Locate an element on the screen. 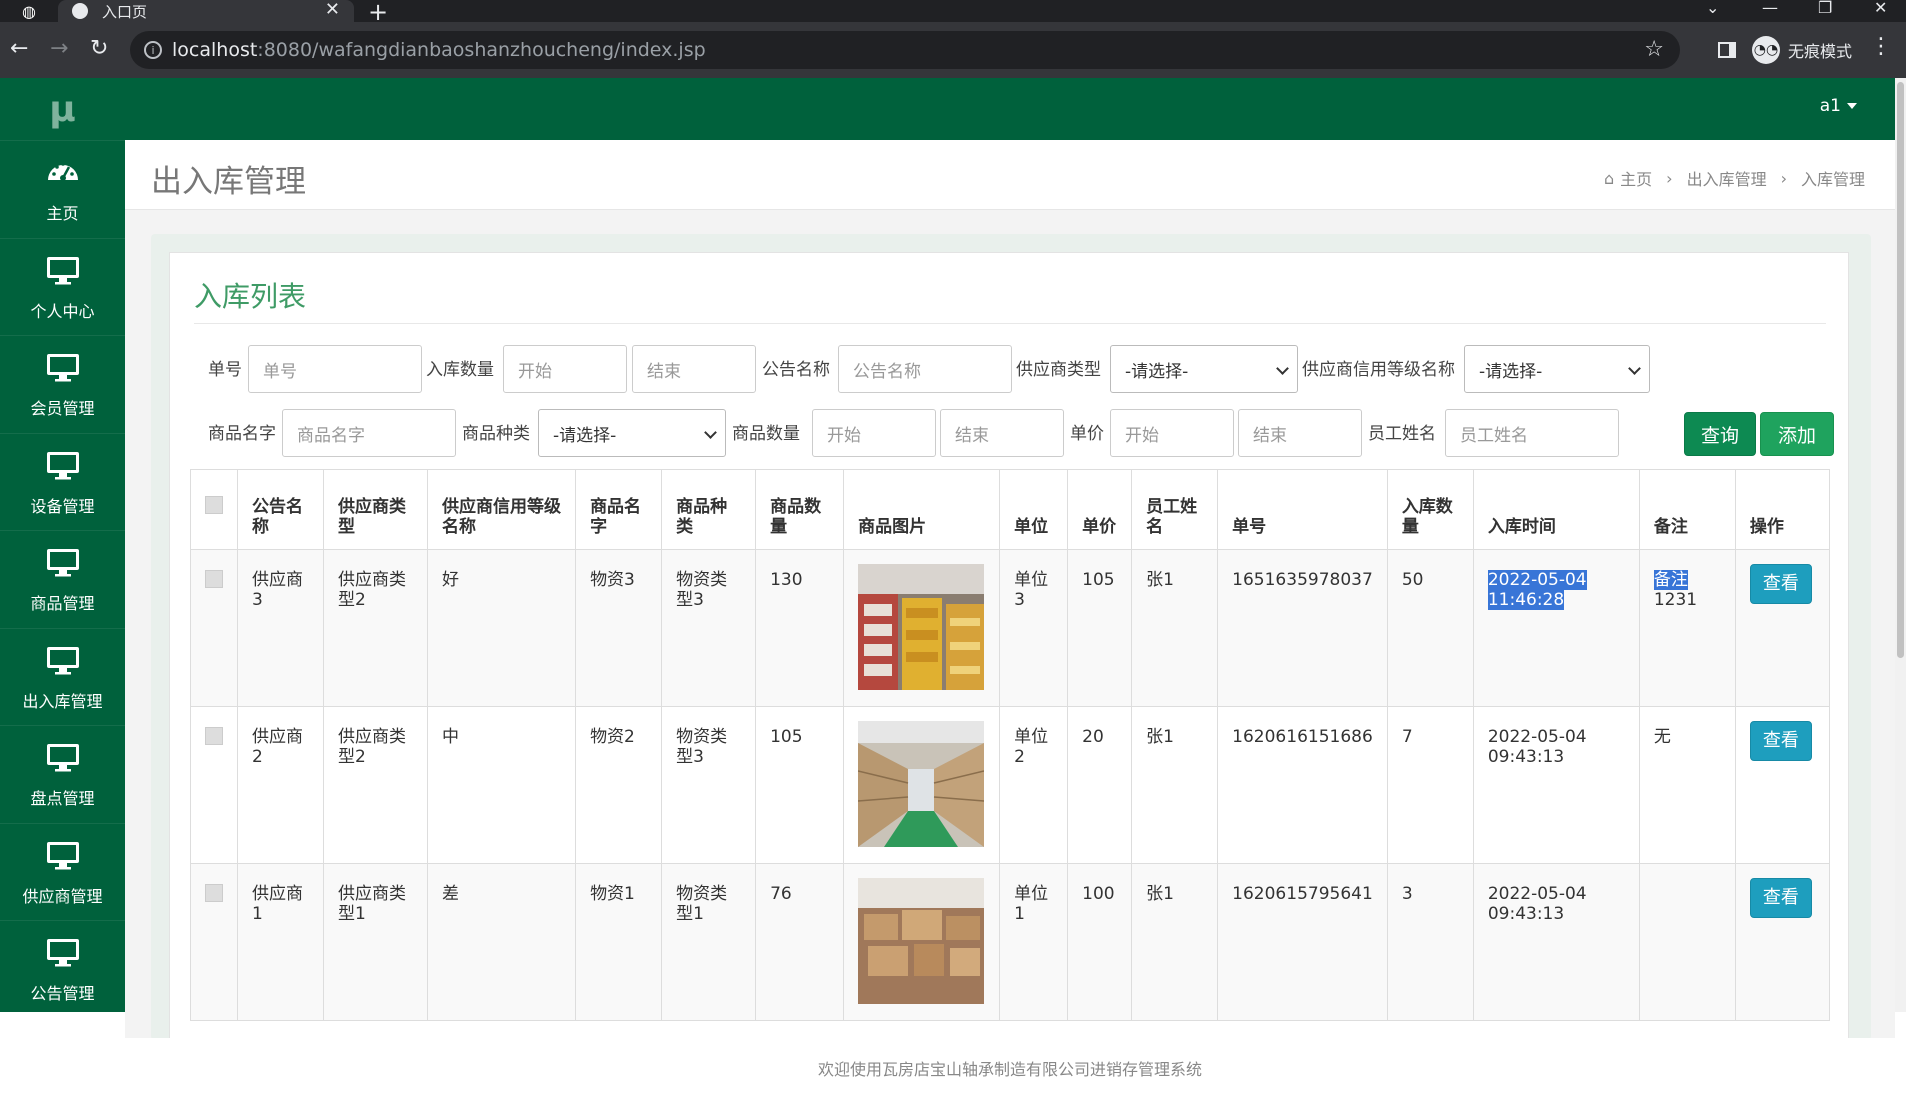 The height and width of the screenshot is (1102, 1906). sidebar-item-label: 出入库管理 is located at coordinates (62, 701).